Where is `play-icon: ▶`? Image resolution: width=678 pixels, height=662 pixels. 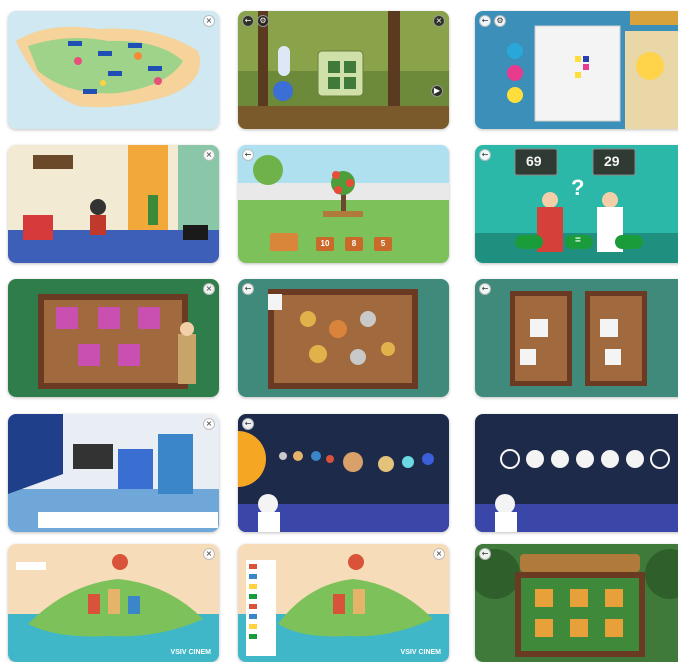 play-icon: ▶ is located at coordinates (437, 91).